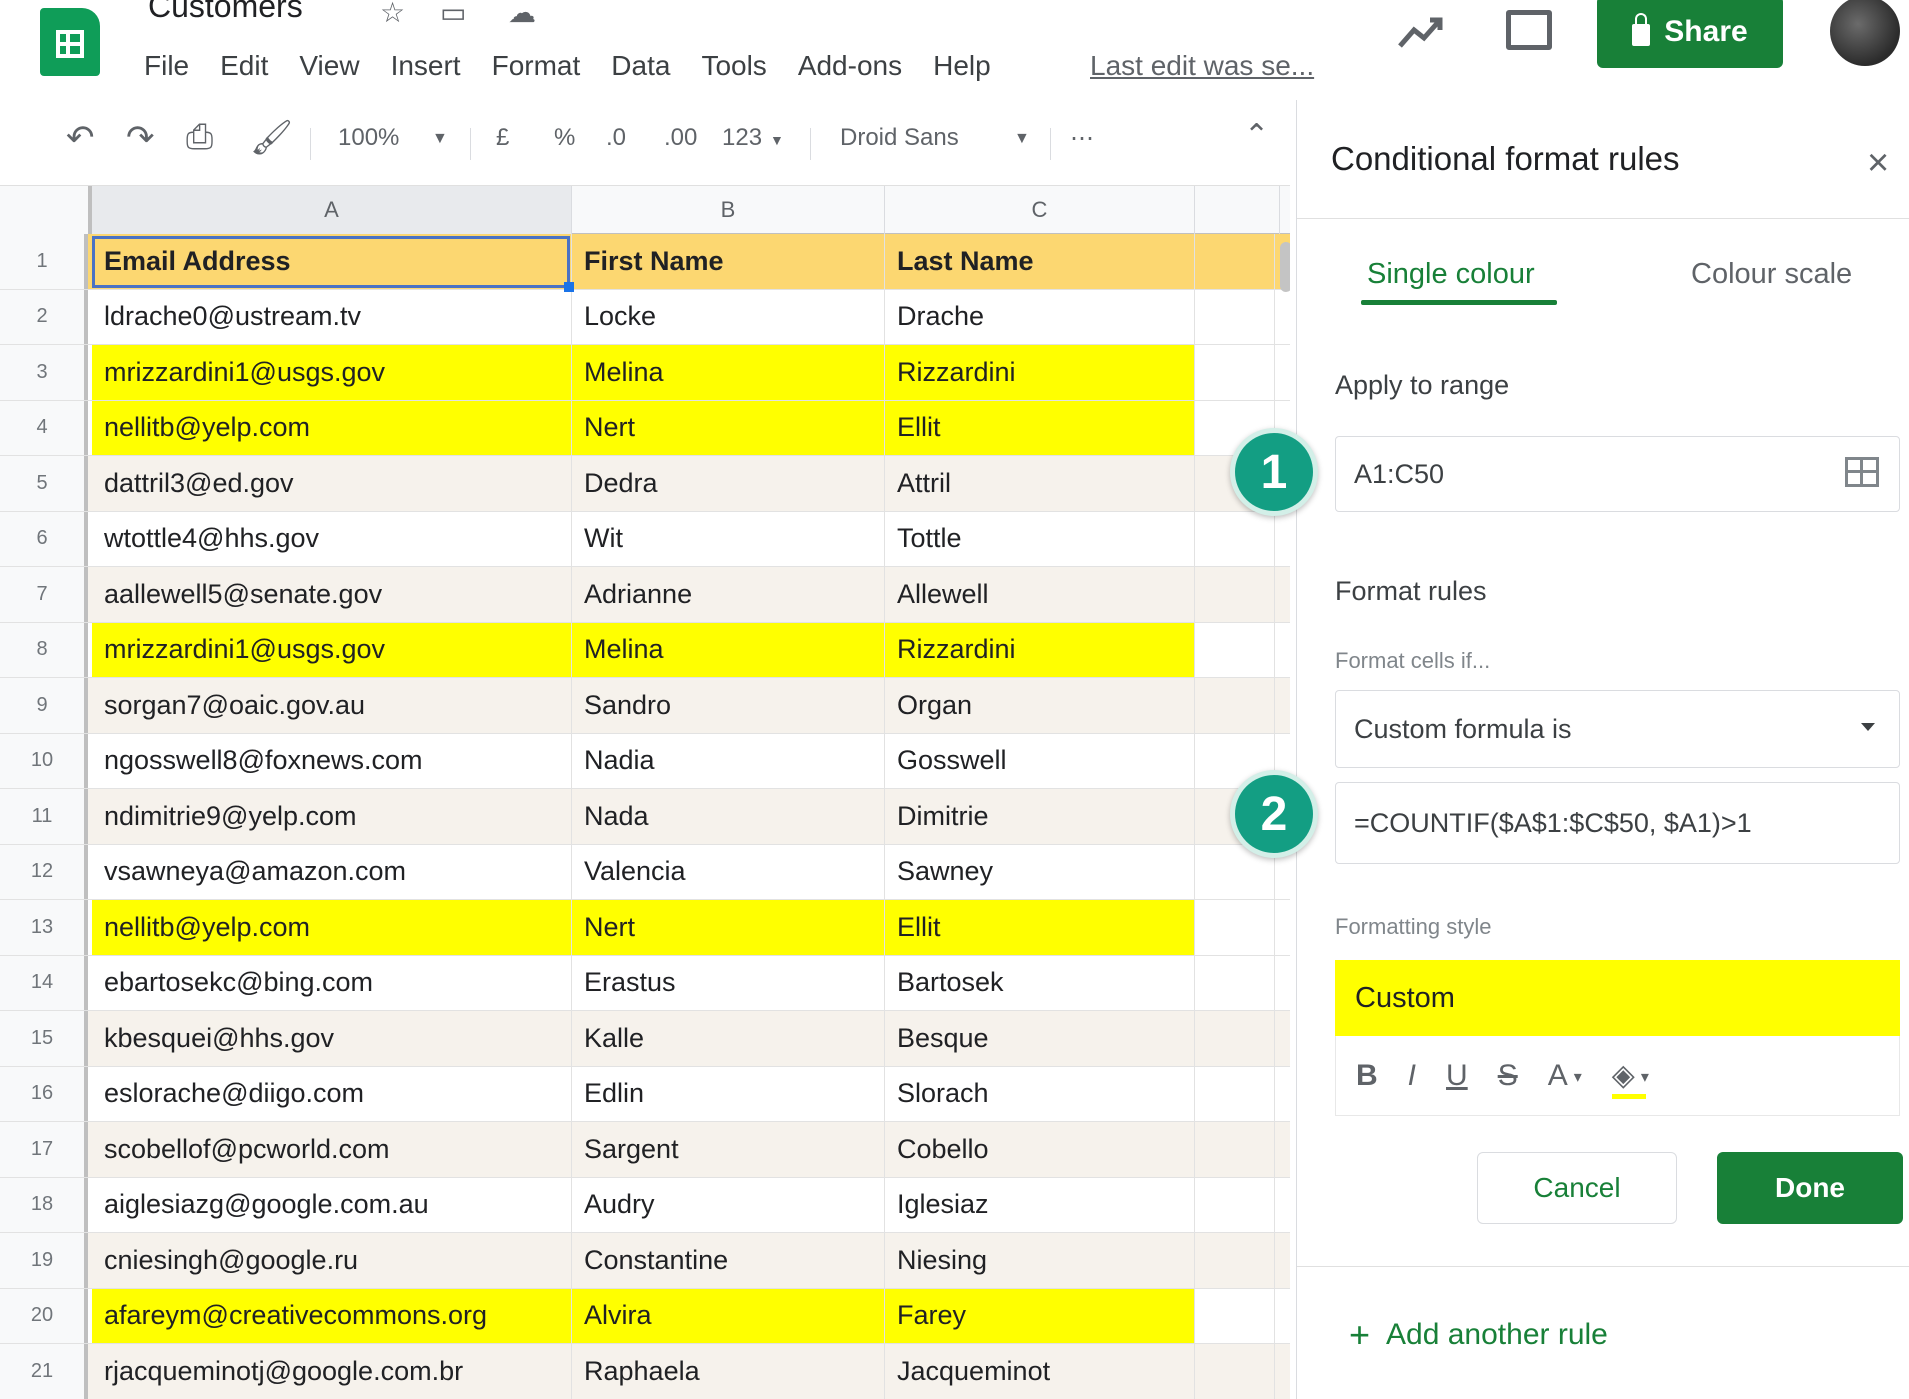 Image resolution: width=1909 pixels, height=1399 pixels. What do you see at coordinates (44, 372) in the screenshot?
I see `row-number: 3` at bounding box center [44, 372].